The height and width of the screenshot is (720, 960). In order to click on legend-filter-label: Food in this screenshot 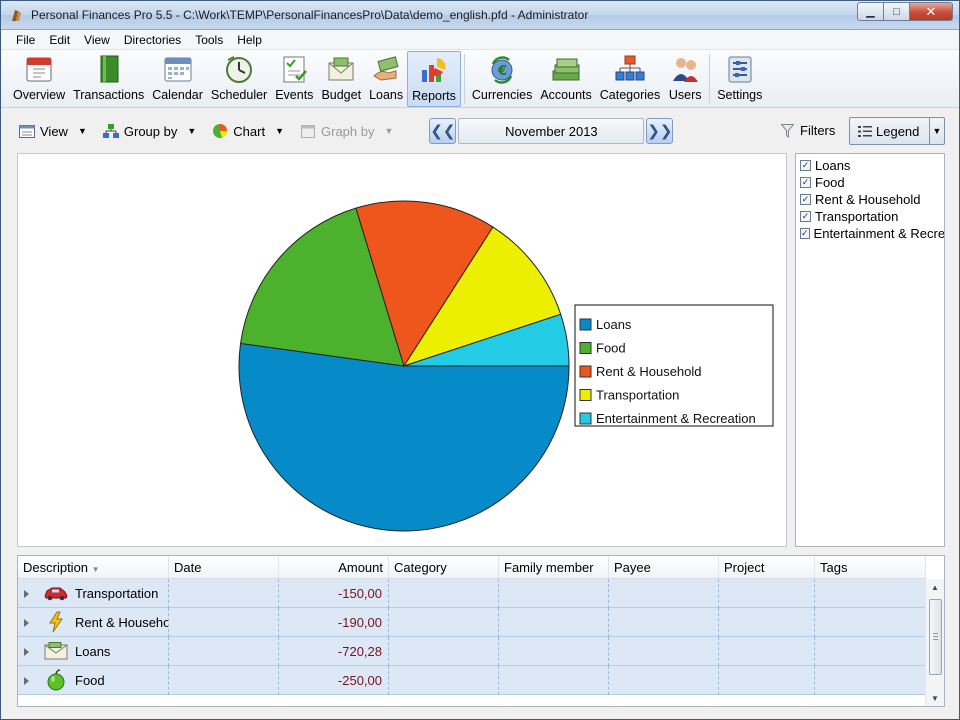, I will do `click(830, 182)`.